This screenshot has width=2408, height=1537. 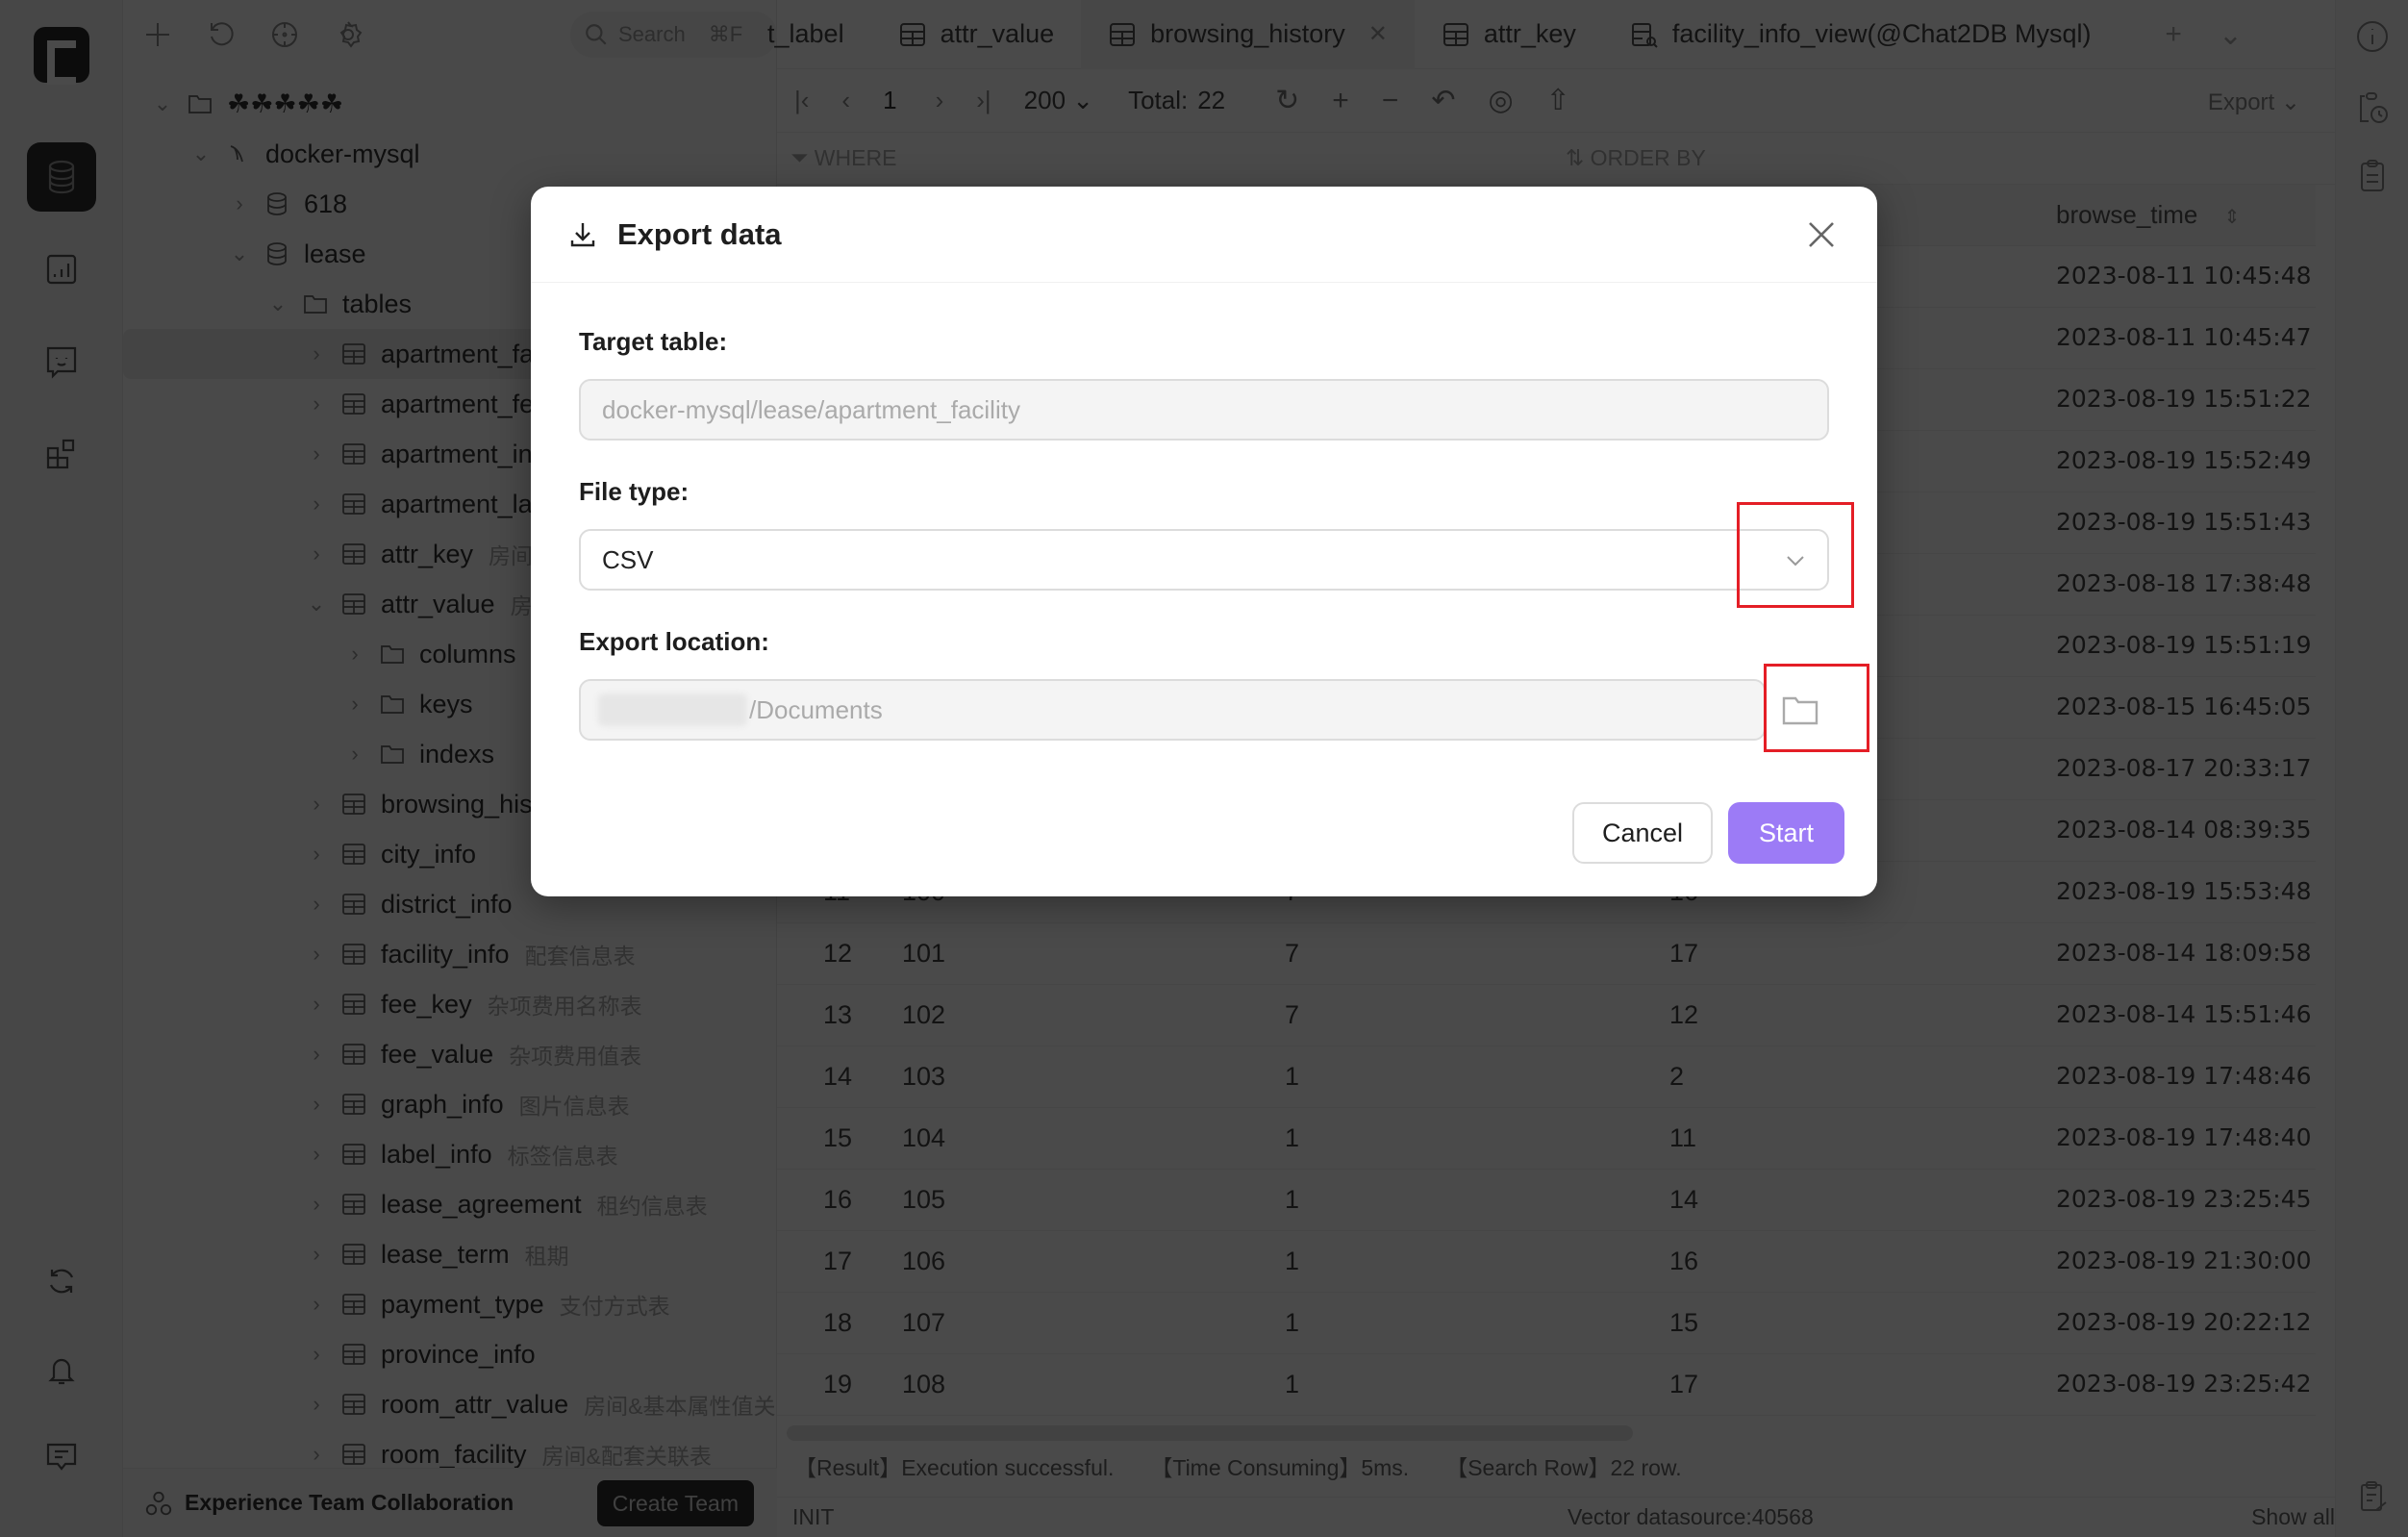 What do you see at coordinates (1786, 833) in the screenshot?
I see `start-button: Start` at bounding box center [1786, 833].